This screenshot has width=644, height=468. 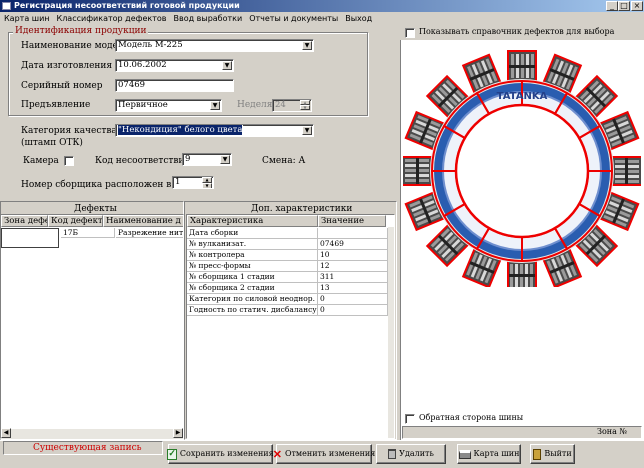 I want to click on quality-category-combo: "Некондиция" белого цвета ▼, so click(x=214, y=130).